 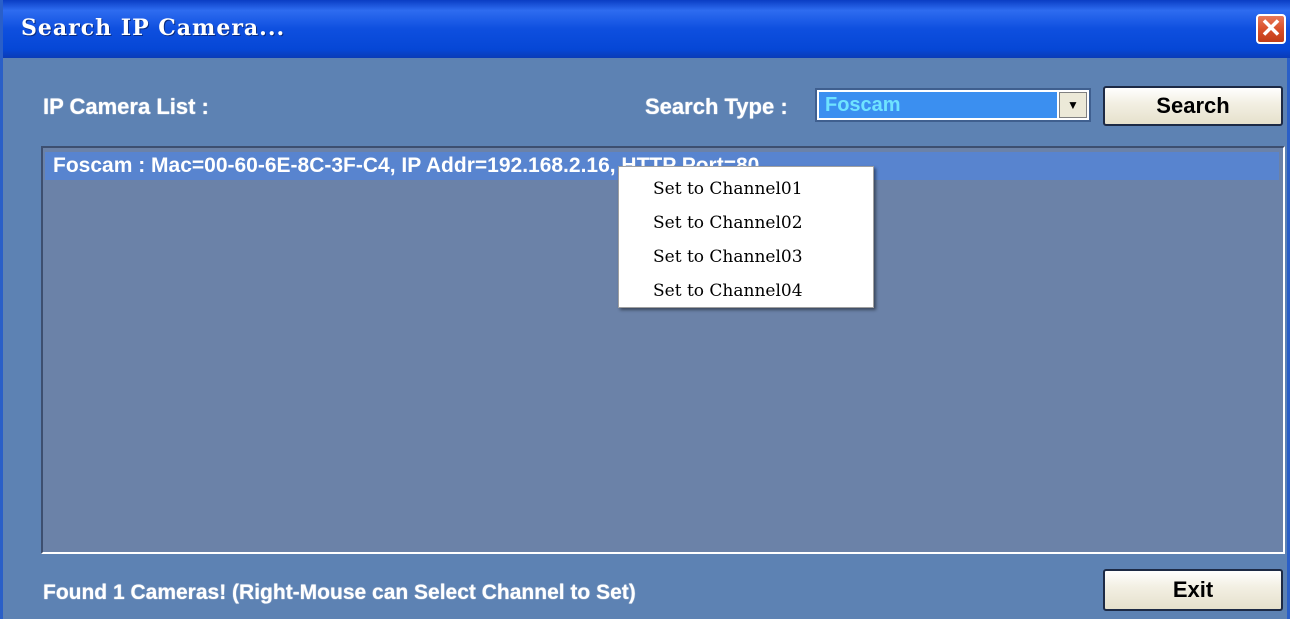 I want to click on menu-item-channel04: Set to Channel04, so click(x=746, y=291).